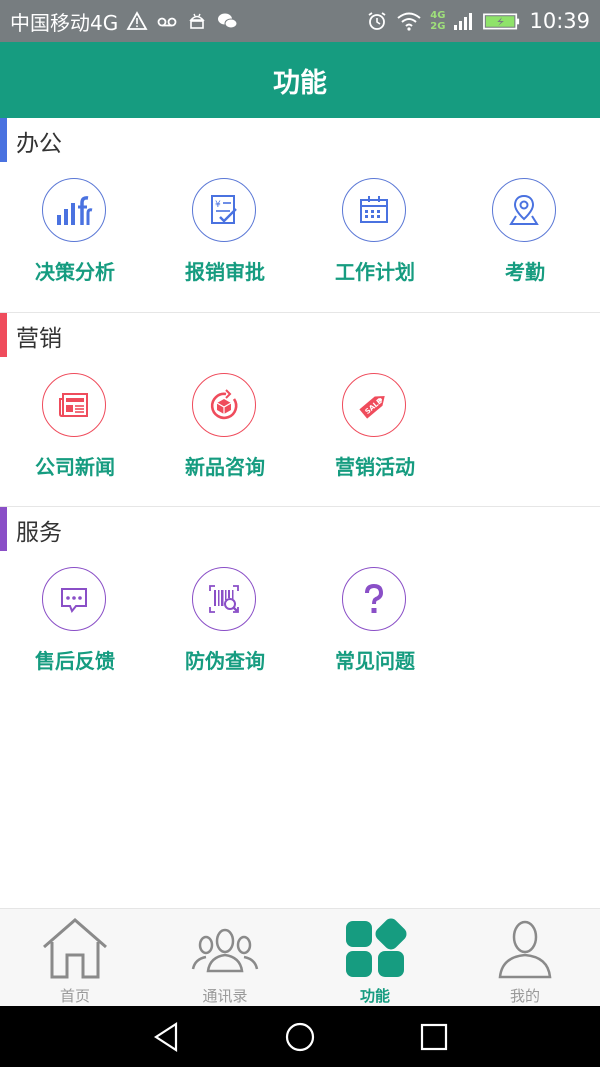 The height and width of the screenshot is (1067, 600). I want to click on nav-item-contacts: 通讯录, so click(225, 958).